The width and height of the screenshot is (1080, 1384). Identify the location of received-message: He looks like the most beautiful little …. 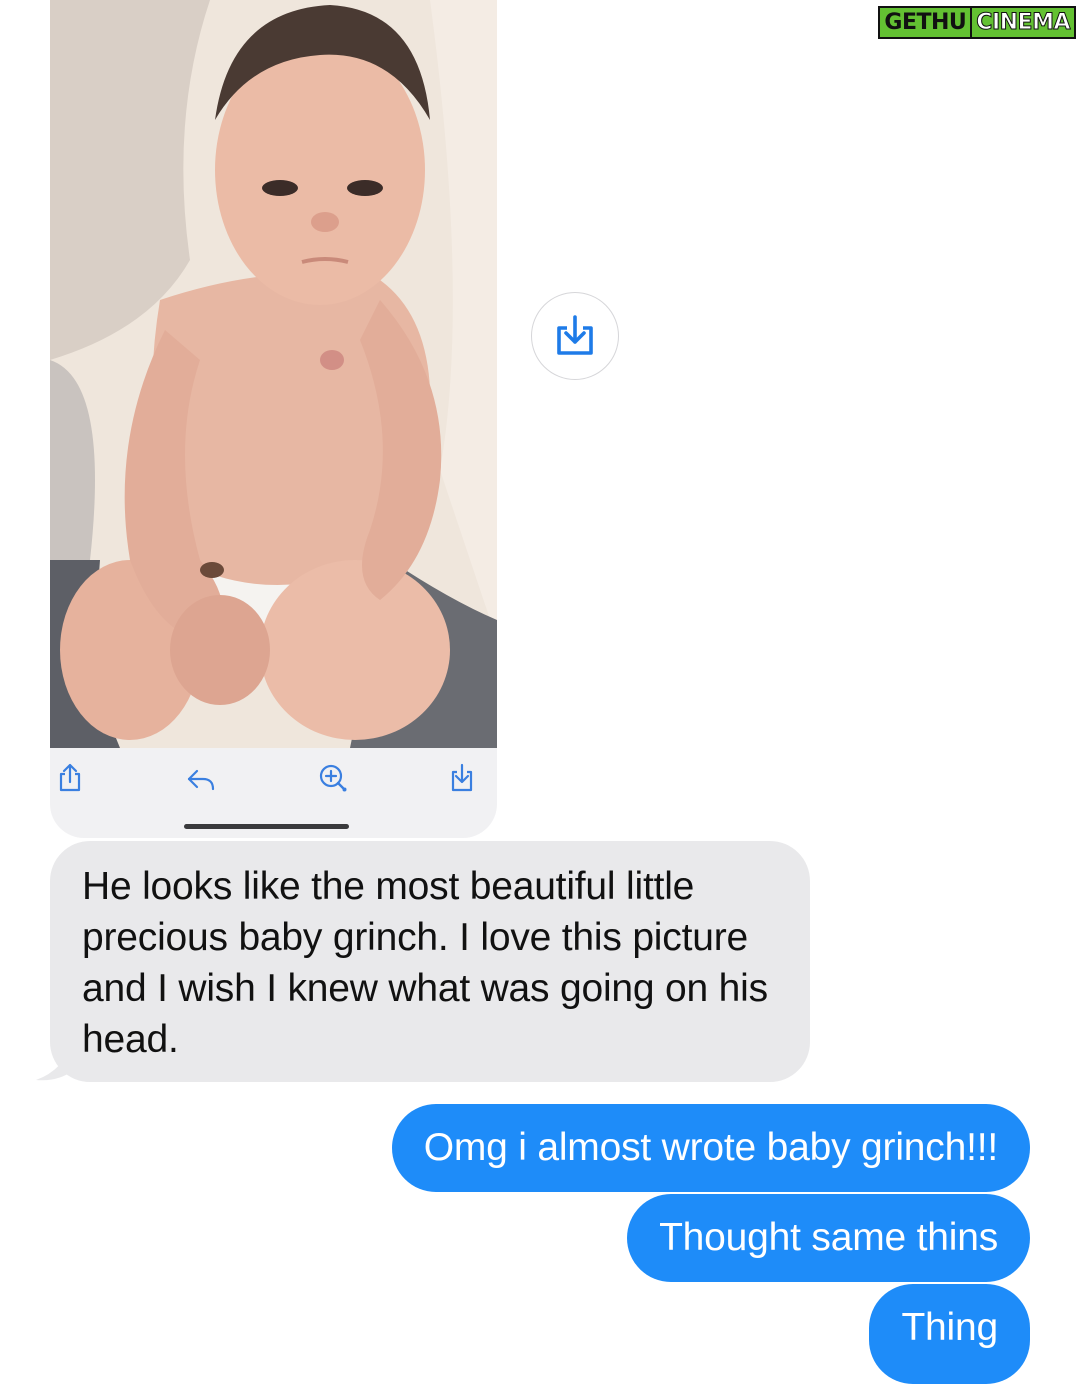
(430, 961).